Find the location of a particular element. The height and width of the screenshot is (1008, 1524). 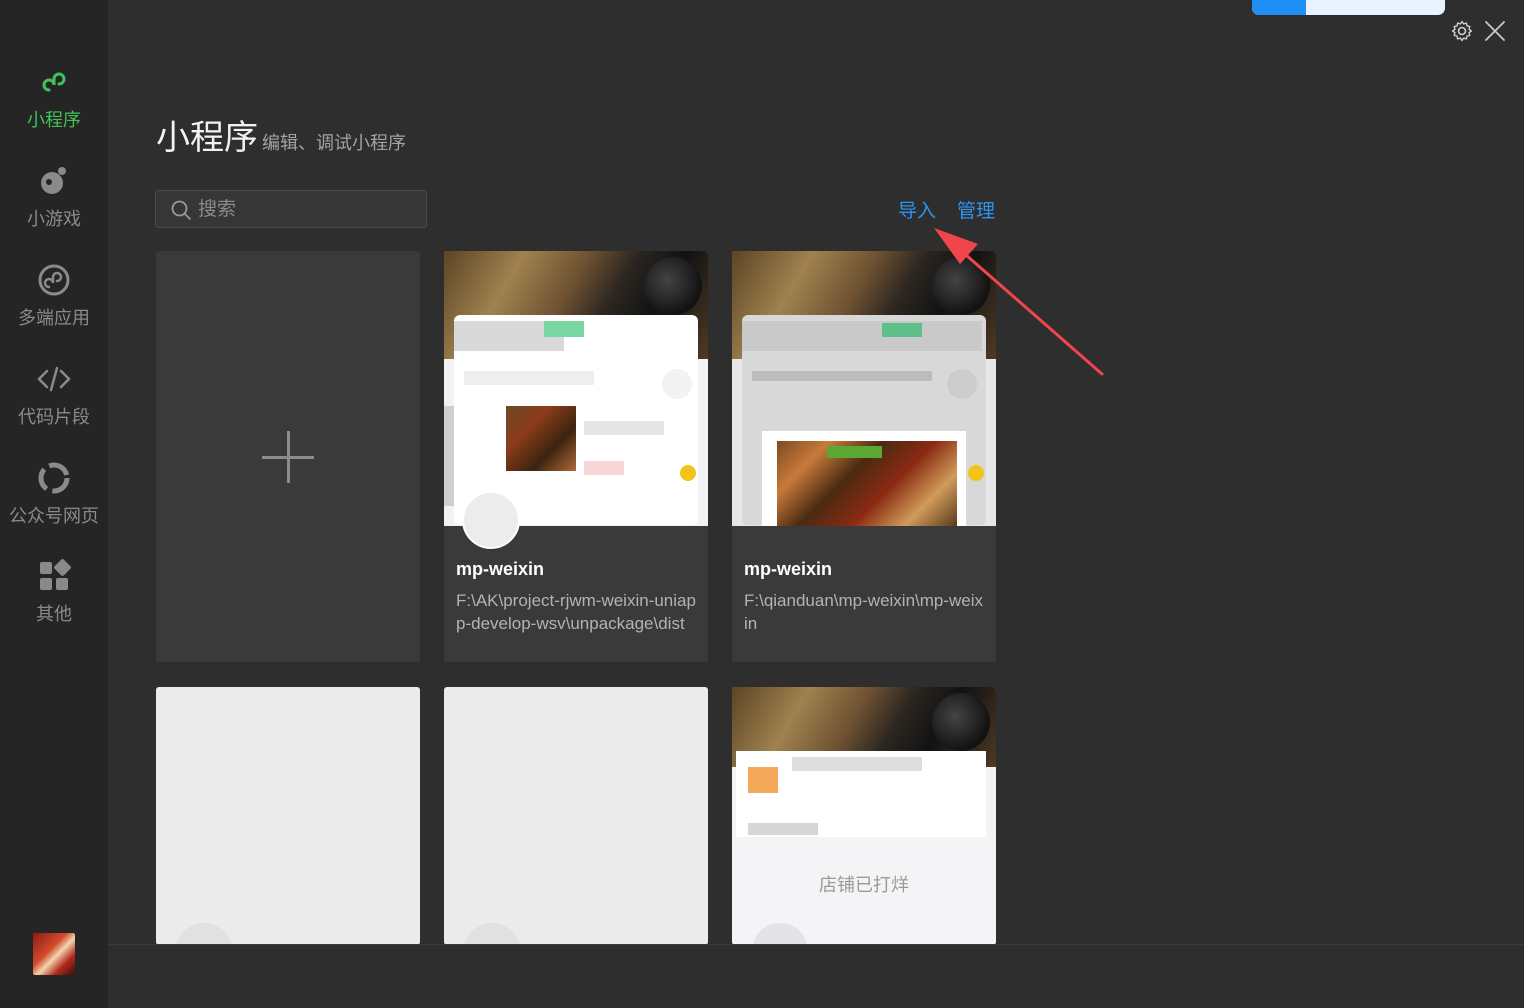

multi-platform-icon is located at coordinates (54, 280).